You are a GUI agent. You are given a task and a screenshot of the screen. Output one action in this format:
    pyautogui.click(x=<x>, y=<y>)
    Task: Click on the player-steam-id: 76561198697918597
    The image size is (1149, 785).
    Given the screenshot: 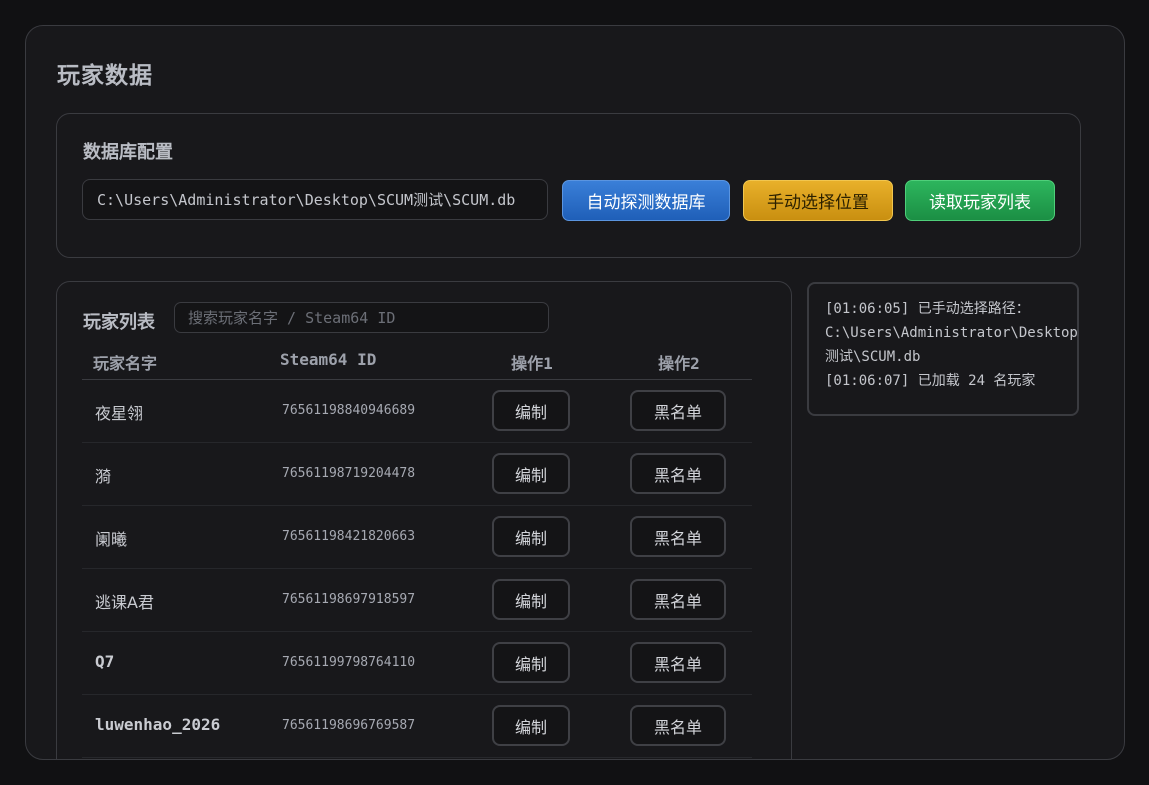 What is the action you would take?
    pyautogui.click(x=349, y=599)
    